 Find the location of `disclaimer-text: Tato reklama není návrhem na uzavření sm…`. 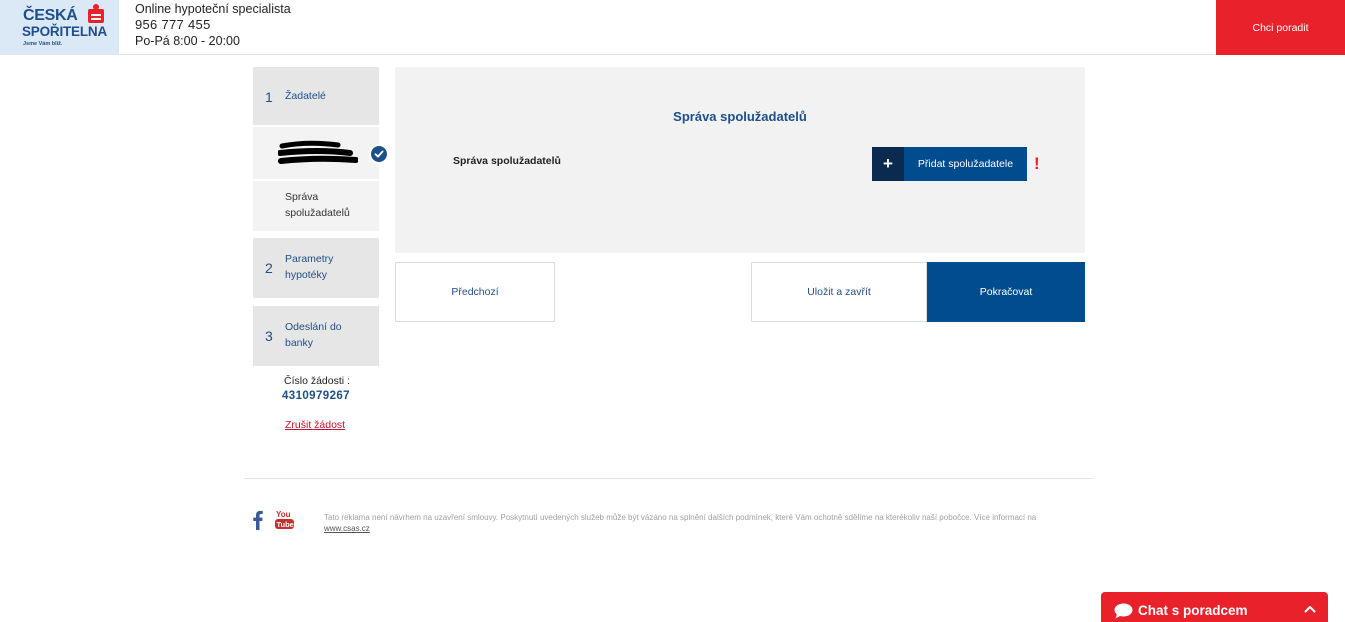

disclaimer-text: Tato reklama není návrhem na uzavření sm… is located at coordinates (680, 517).